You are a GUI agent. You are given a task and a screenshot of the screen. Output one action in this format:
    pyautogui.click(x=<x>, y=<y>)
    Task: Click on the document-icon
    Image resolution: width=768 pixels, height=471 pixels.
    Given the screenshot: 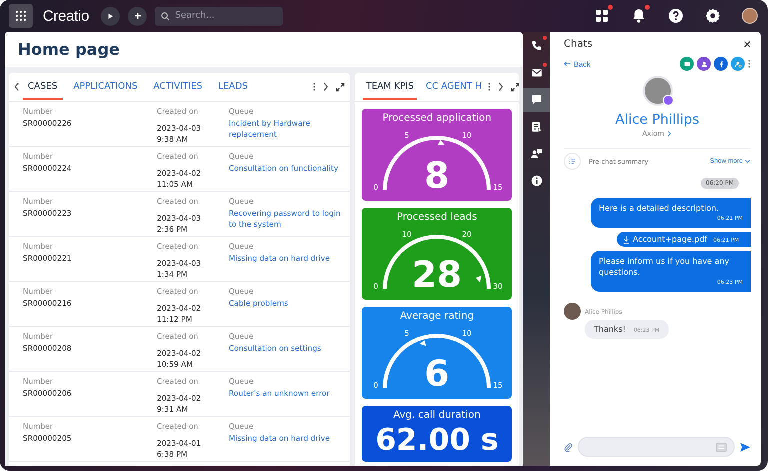 What is the action you would take?
    pyautogui.click(x=536, y=127)
    